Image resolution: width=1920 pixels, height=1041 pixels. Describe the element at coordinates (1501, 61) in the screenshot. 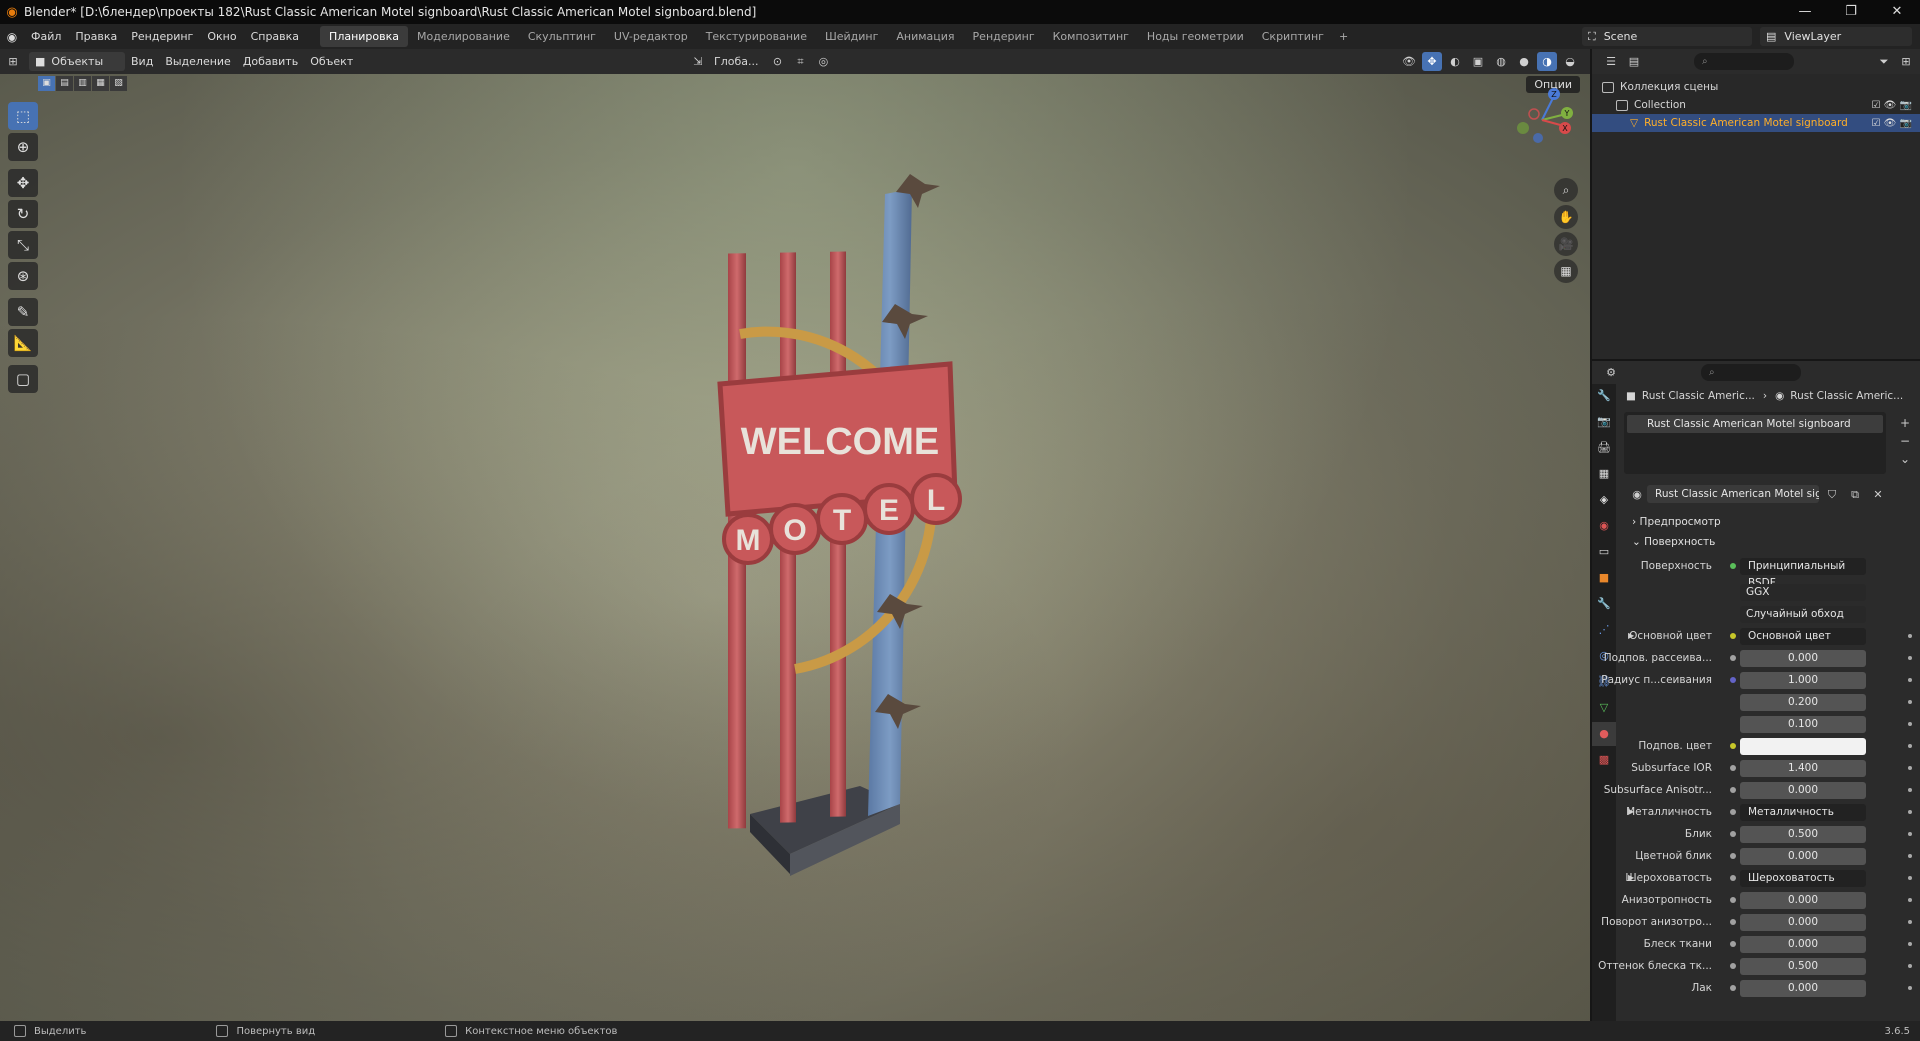

I see `shading-wireframe-icon: ◍` at that location.